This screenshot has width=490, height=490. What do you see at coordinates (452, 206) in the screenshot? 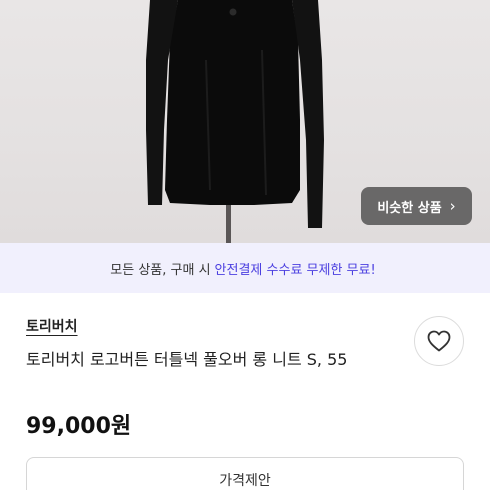
I see `chevron-right-icon: ›` at bounding box center [452, 206].